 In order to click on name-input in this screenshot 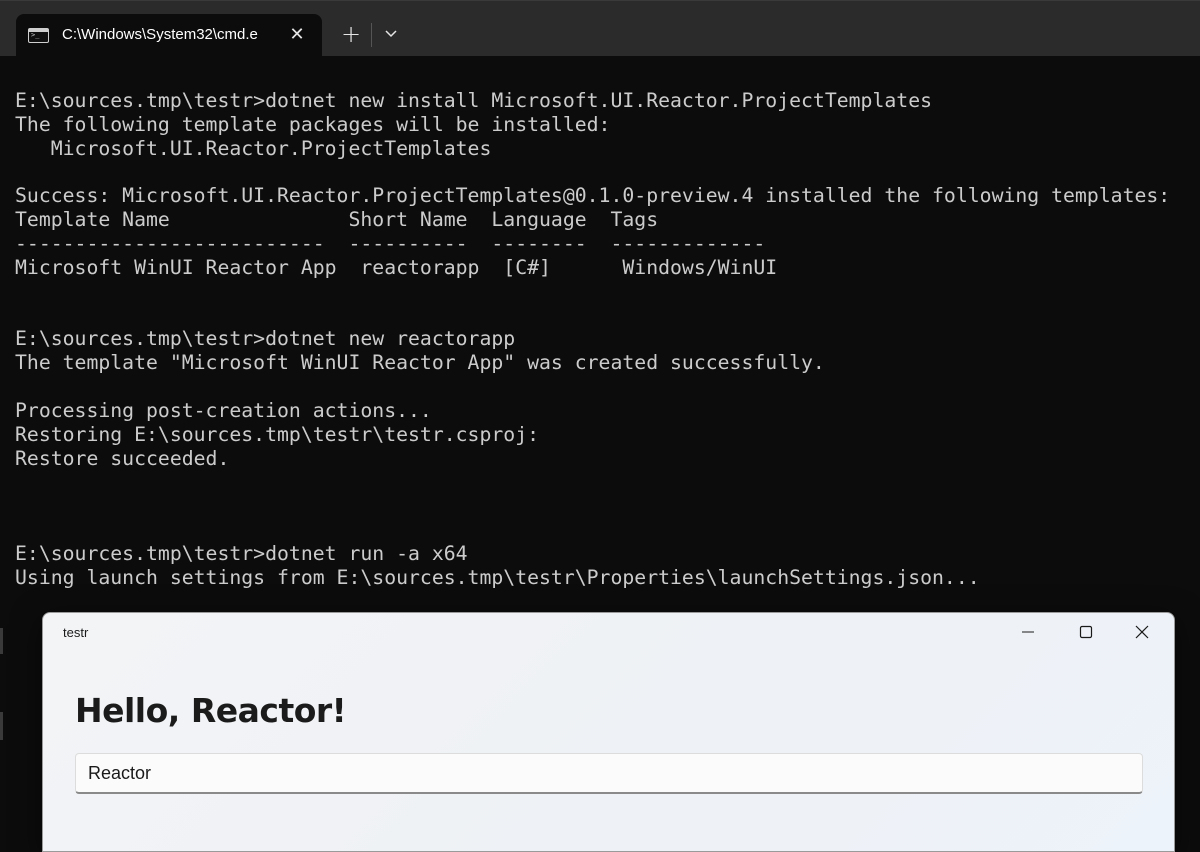, I will do `click(609, 773)`.